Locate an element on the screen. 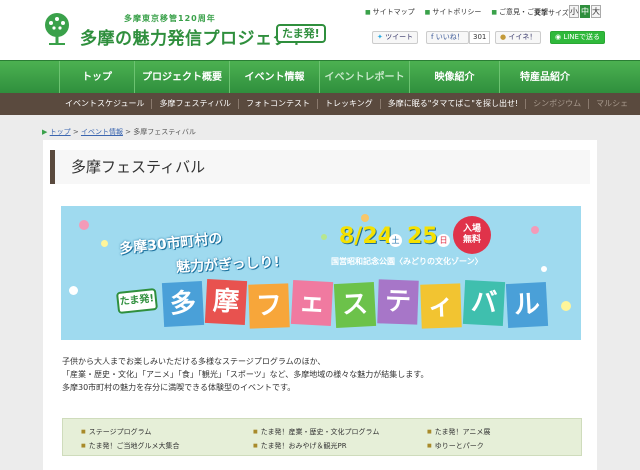  subnav-item-marche: マルシェ is located at coordinates (612, 104).